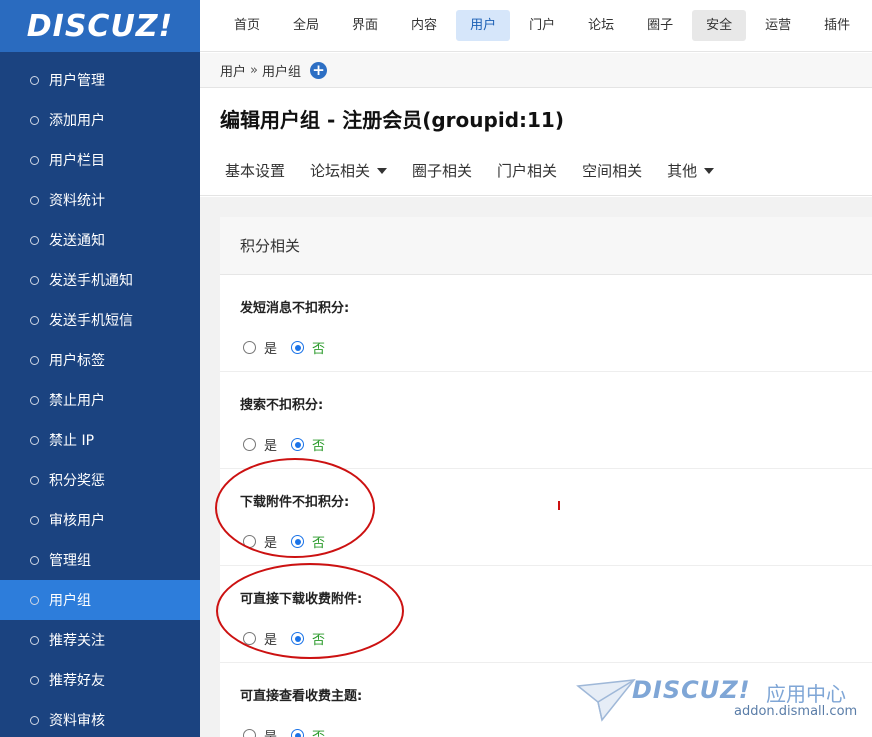 Image resolution: width=872 pixels, height=737 pixels. What do you see at coordinates (77, 721) in the screenshot?
I see `sidebar-item-label: 资料审核` at bounding box center [77, 721].